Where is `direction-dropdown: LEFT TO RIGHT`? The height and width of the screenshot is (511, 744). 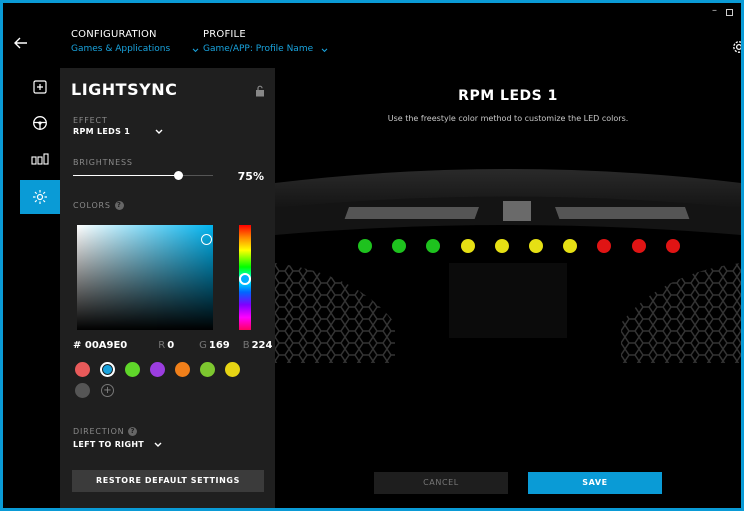 direction-dropdown: LEFT TO RIGHT is located at coordinates (108, 444).